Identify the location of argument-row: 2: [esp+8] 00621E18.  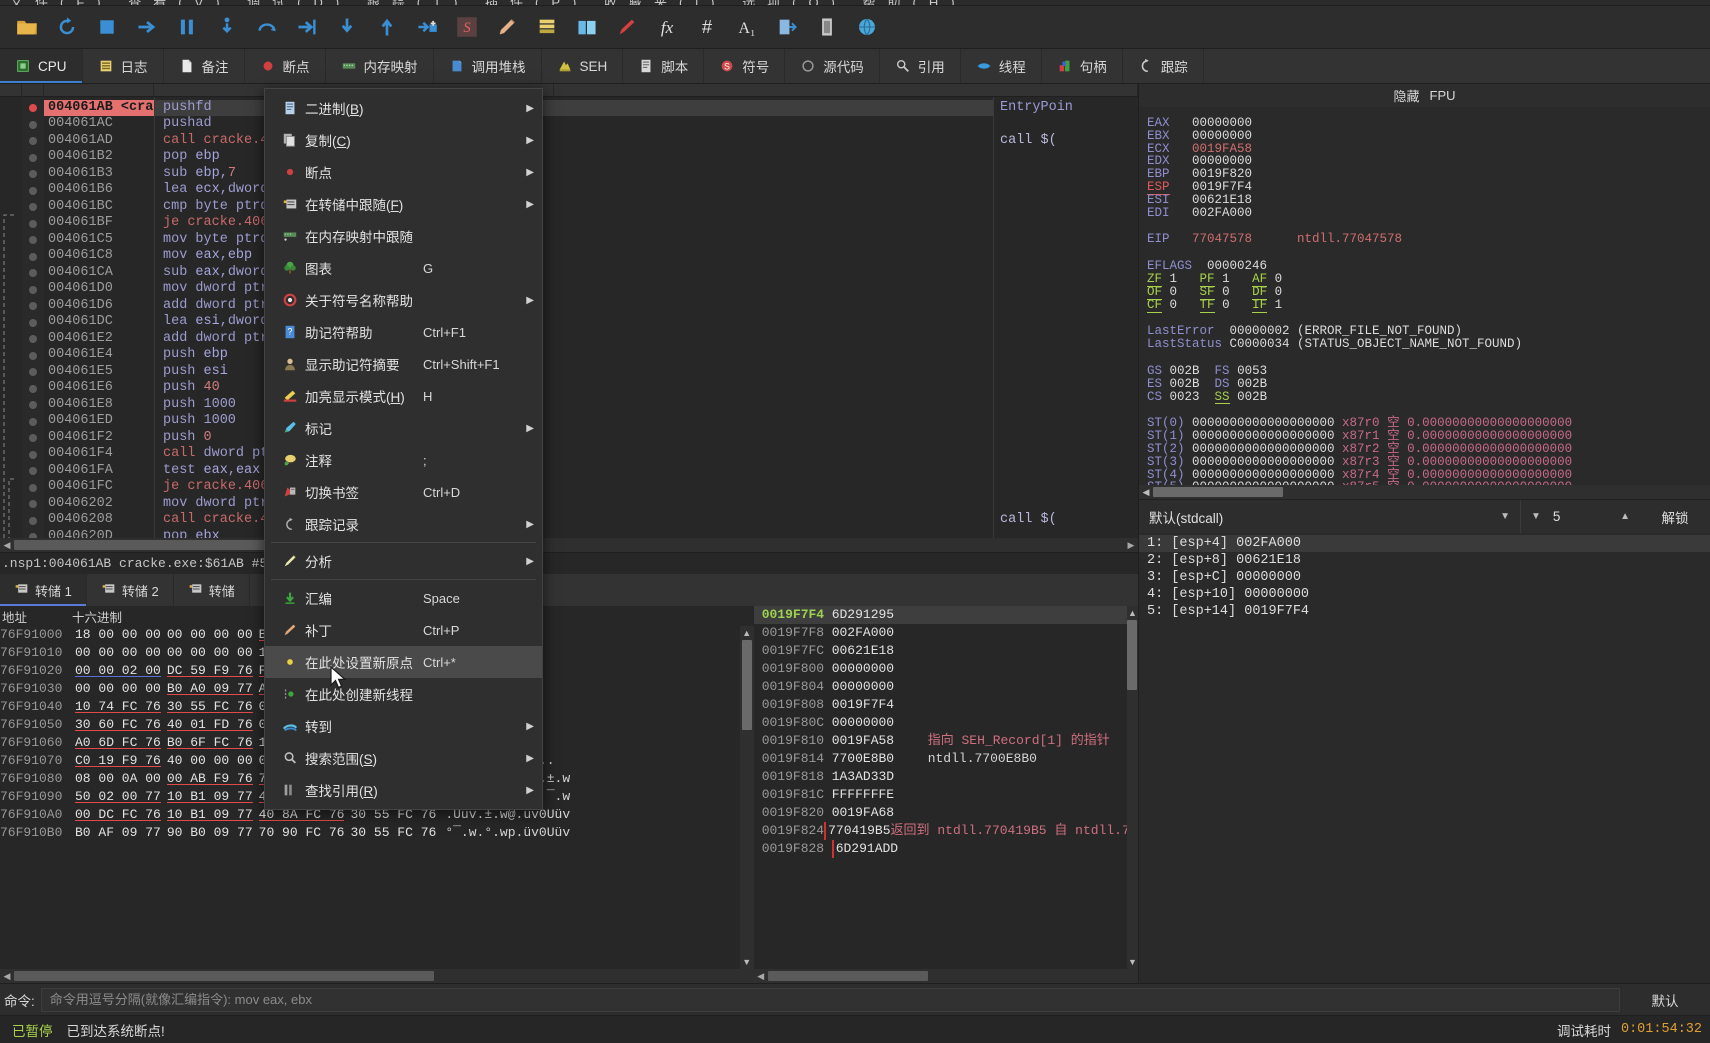
(1424, 560).